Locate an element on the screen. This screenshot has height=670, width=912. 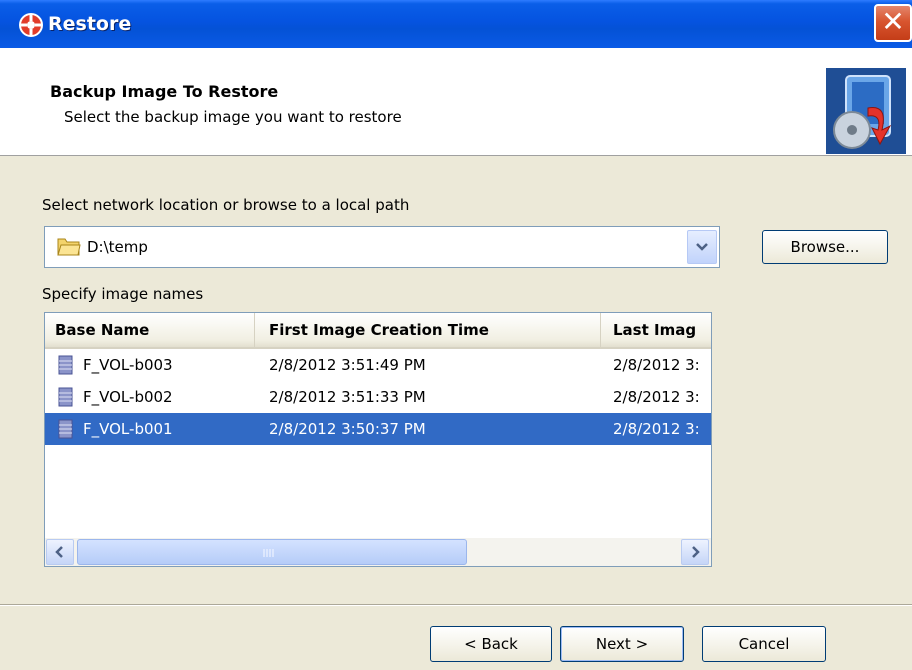
chevron-left-icon is located at coordinates (59, 552).